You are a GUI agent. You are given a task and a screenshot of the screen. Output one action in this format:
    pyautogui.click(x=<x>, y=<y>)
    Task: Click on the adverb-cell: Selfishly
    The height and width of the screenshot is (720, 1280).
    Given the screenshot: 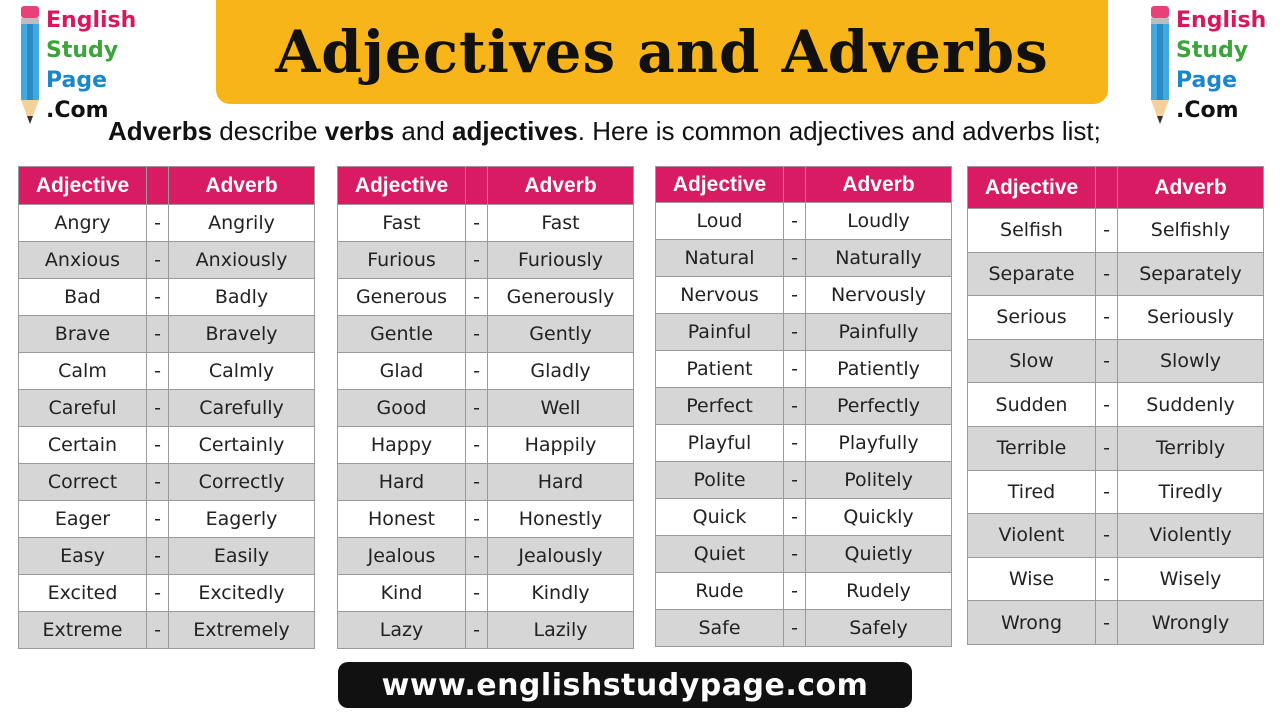 What is the action you would take?
    pyautogui.click(x=1190, y=230)
    